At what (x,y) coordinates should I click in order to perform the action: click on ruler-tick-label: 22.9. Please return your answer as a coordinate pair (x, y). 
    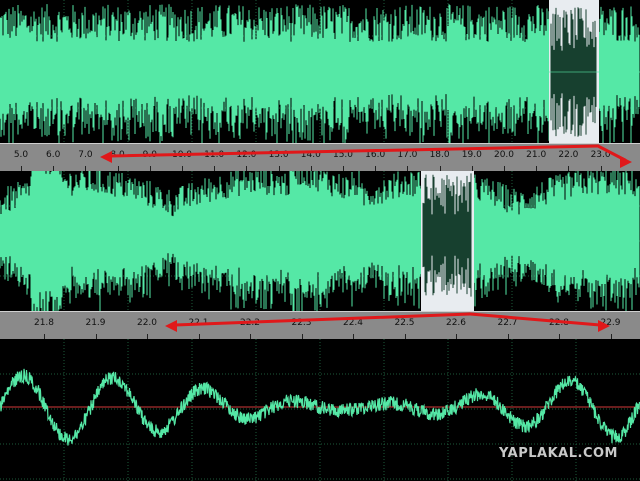
    Looking at the image, I should click on (610, 323).